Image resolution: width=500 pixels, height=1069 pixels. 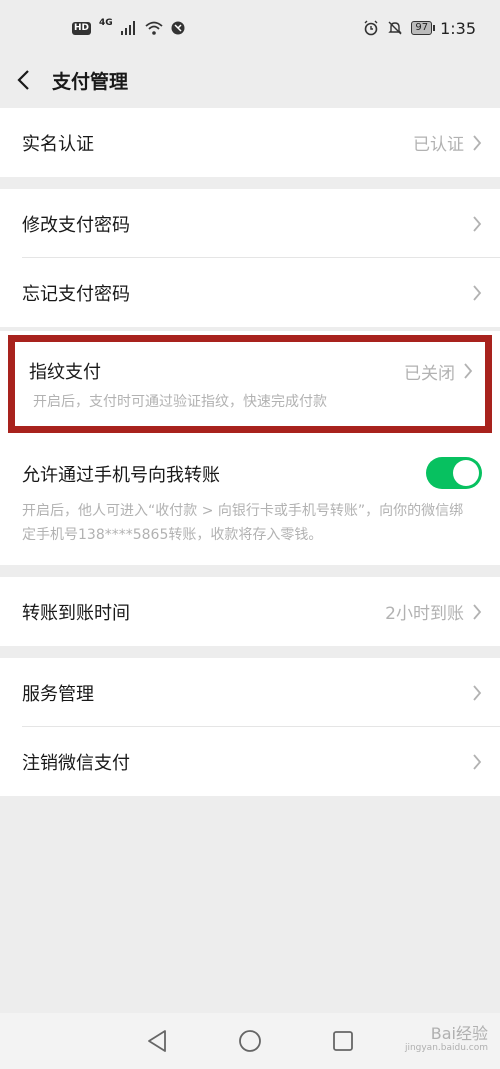 I want to click on fingerprint-value: 已关闭, so click(x=429, y=373).